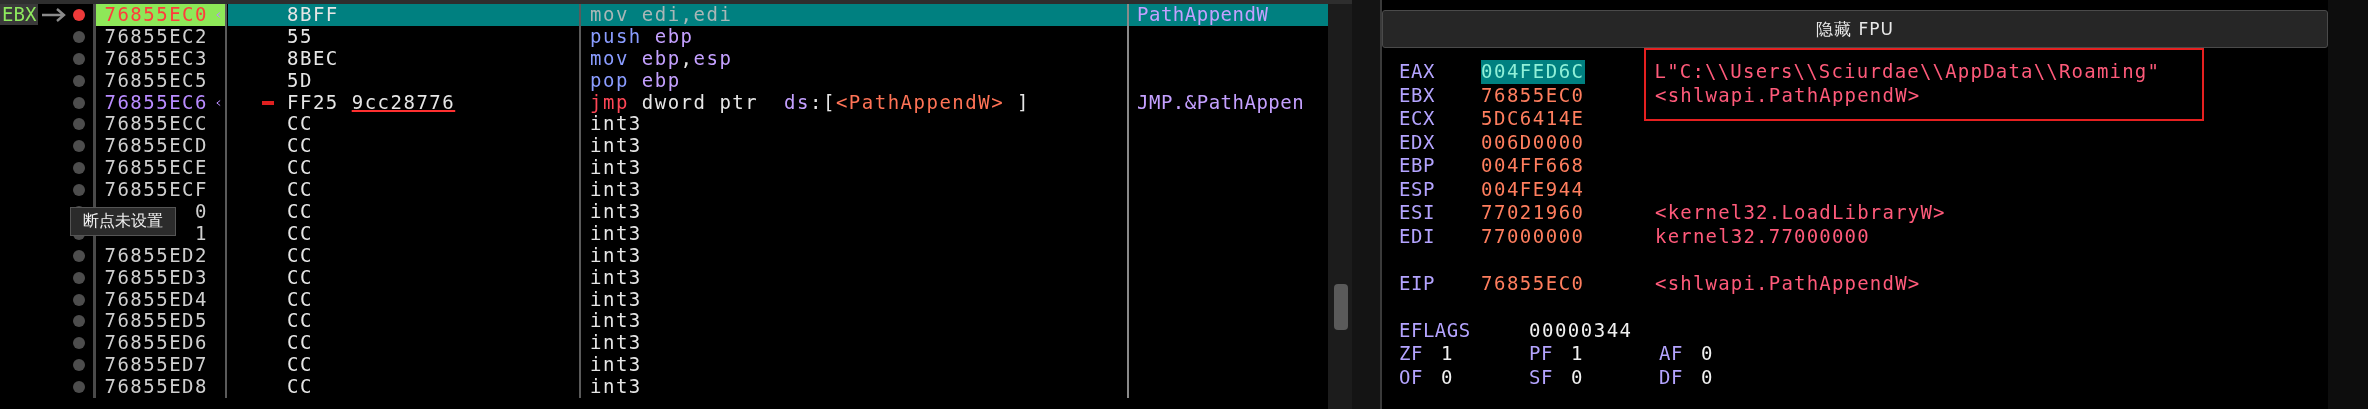 Image resolution: width=2368 pixels, height=409 pixels. What do you see at coordinates (664, 168) in the screenshot?
I see `disassembly-row: 76855ECE CC int3` at bounding box center [664, 168].